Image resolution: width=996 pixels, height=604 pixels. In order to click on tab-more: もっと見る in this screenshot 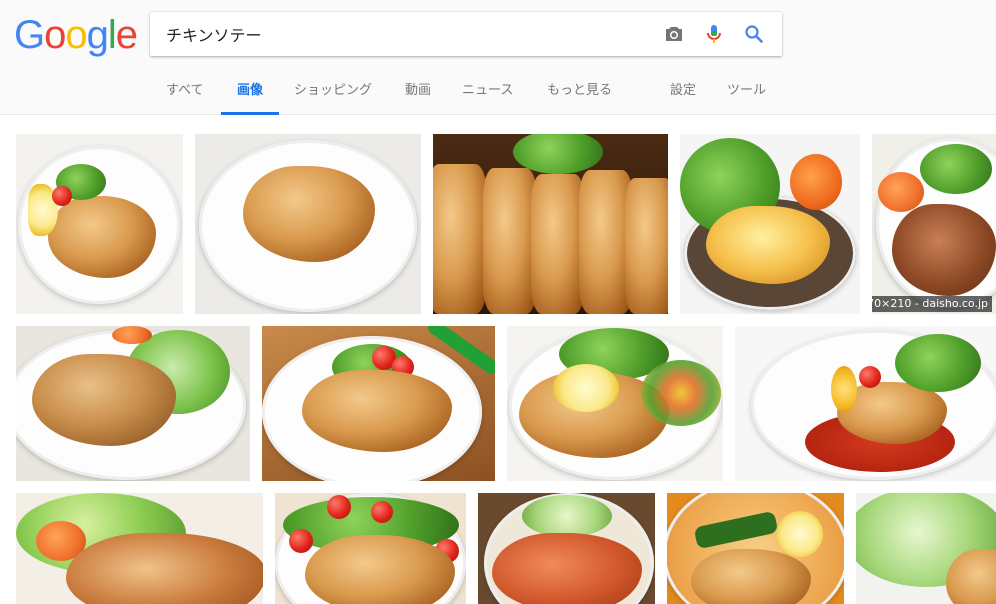, I will do `click(579, 92)`.